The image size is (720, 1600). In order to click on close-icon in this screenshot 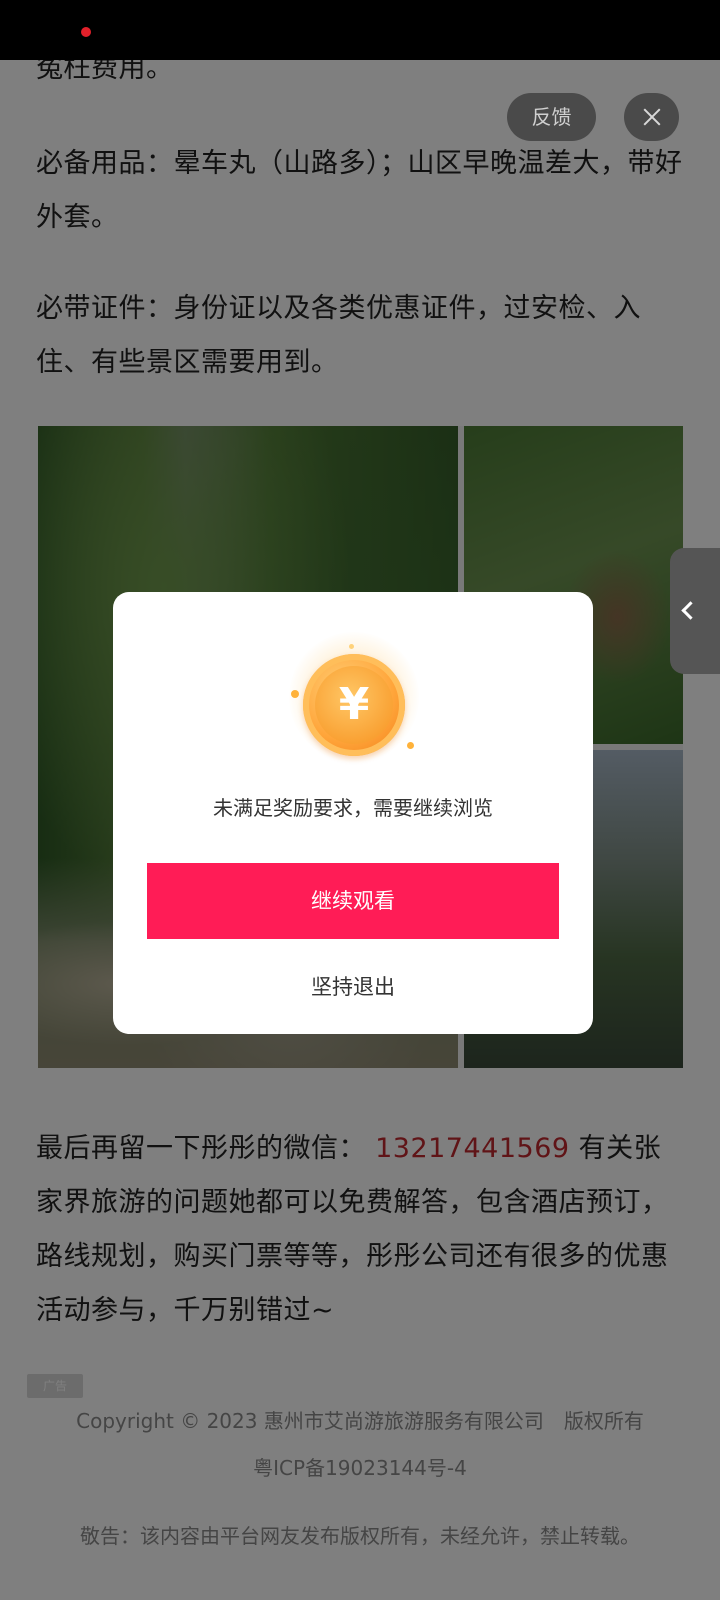, I will do `click(651, 117)`.